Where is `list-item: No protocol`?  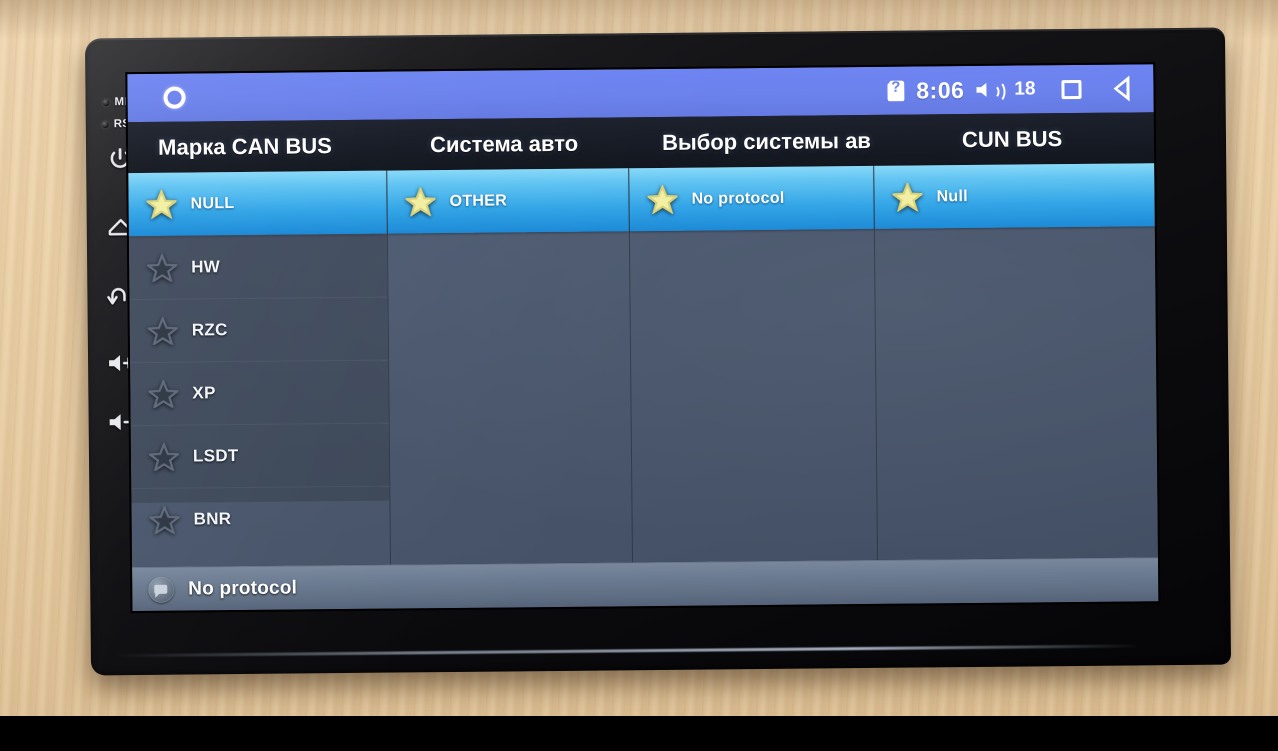
list-item: No protocol is located at coordinates (751, 198).